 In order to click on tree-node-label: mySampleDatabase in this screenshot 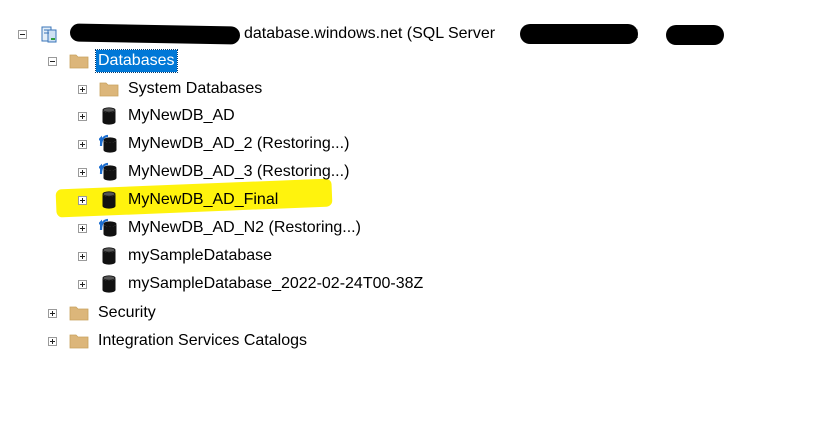, I will do `click(200, 255)`.